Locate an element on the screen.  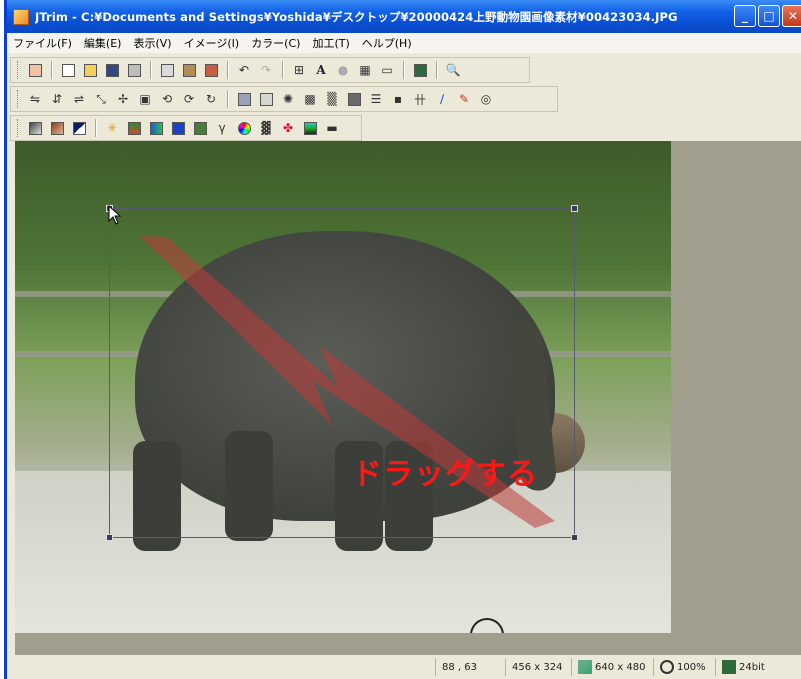
pen-icon: ∕ is located at coordinates (442, 99).